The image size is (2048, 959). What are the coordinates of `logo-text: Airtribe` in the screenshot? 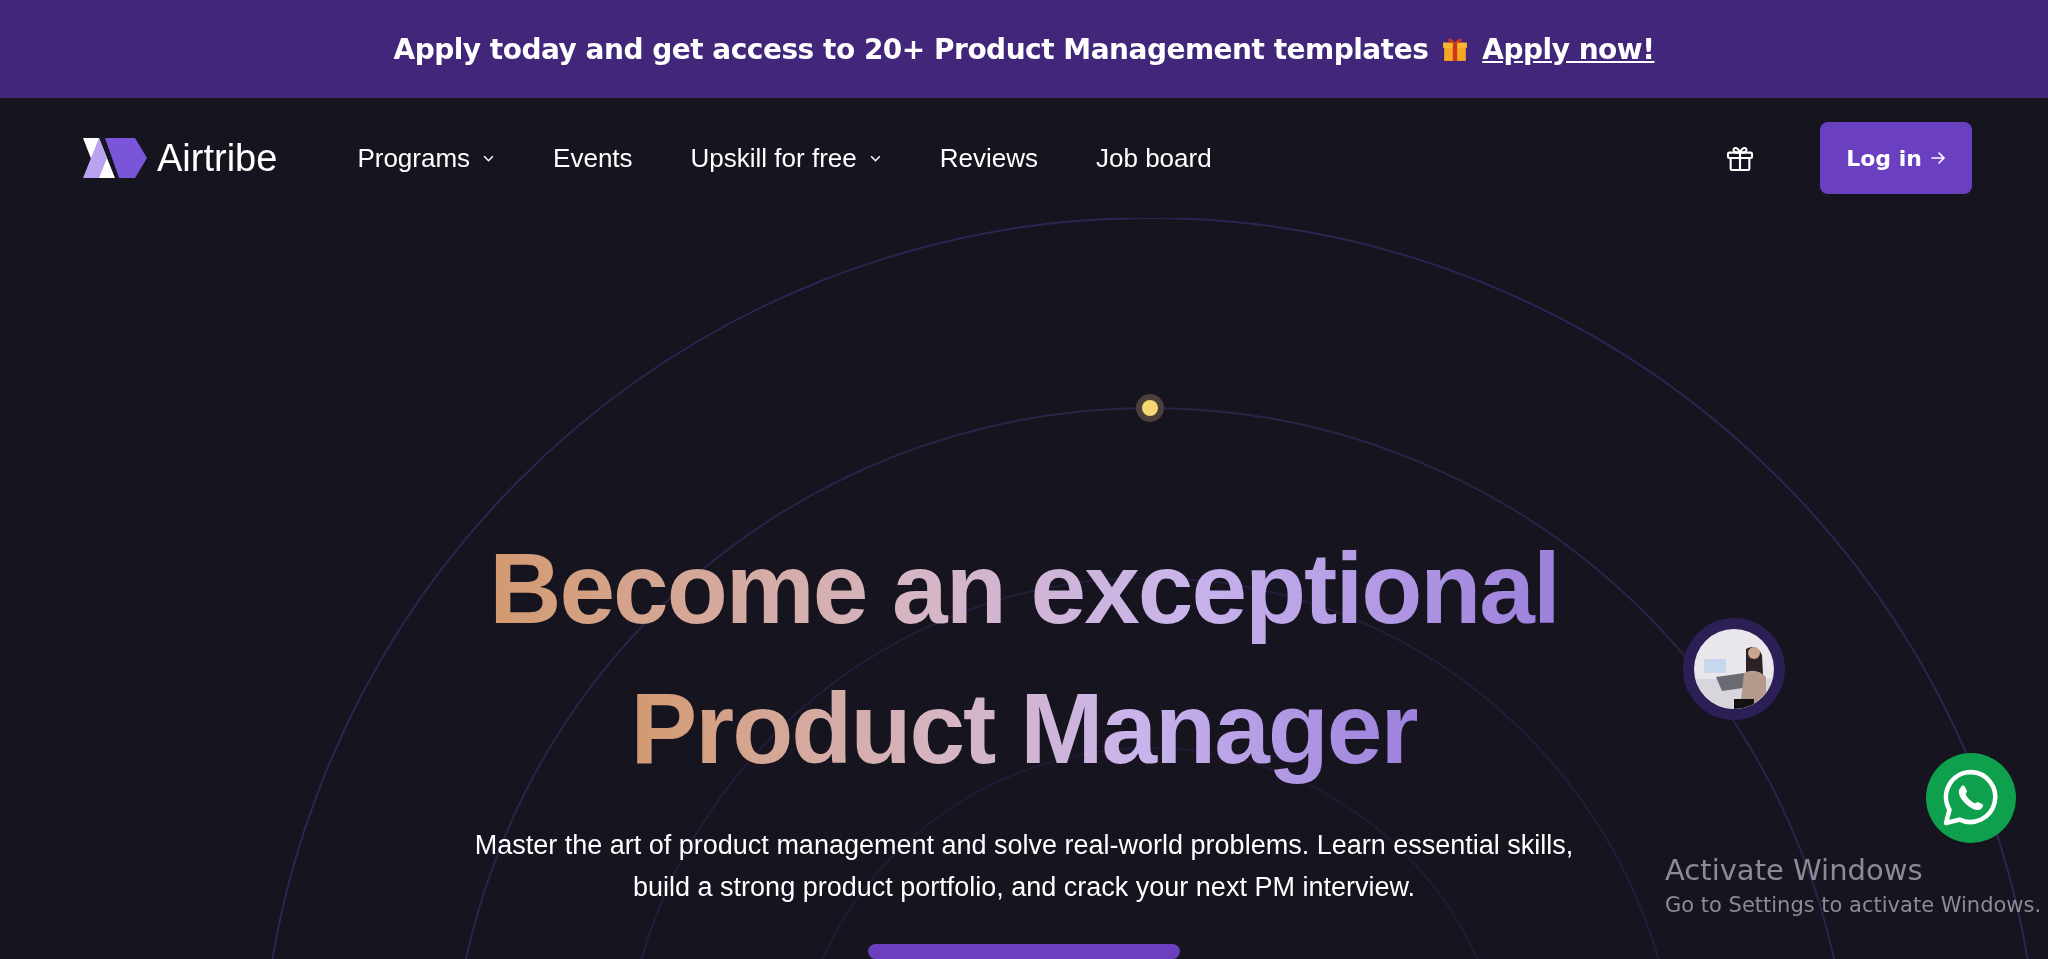 It's located at (217, 158).